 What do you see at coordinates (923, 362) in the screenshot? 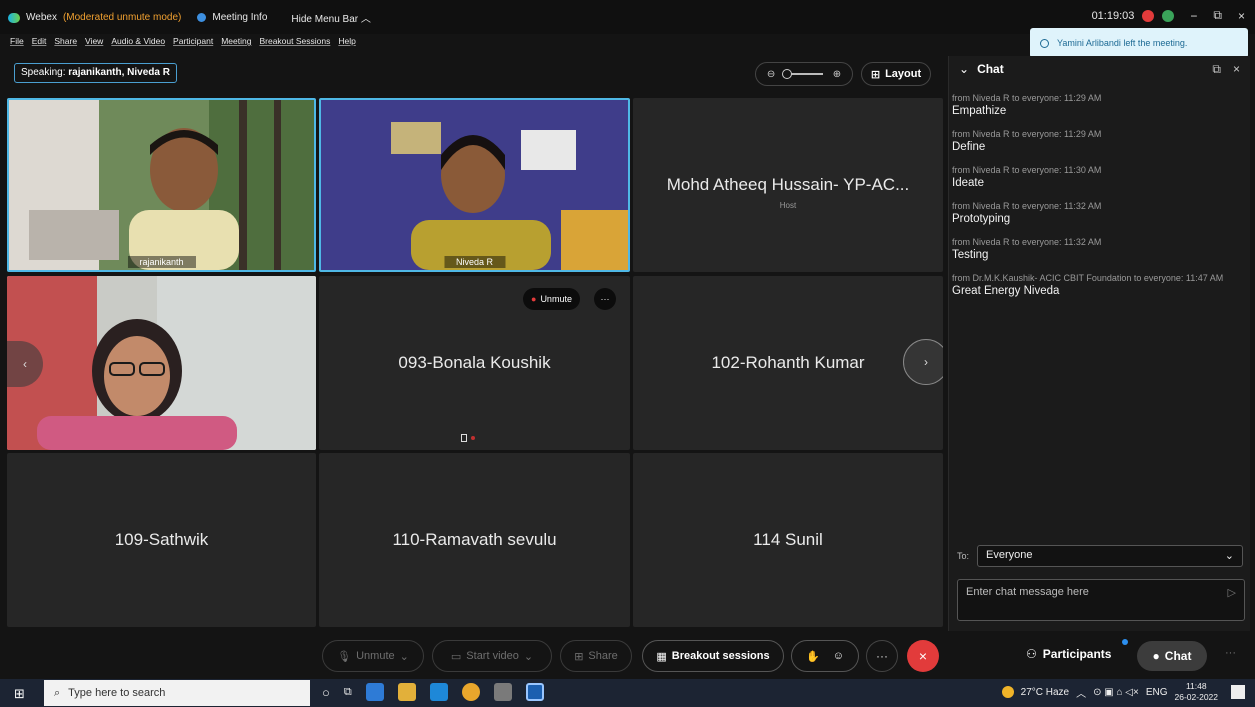
I see `next-page-button: ›` at bounding box center [923, 362].